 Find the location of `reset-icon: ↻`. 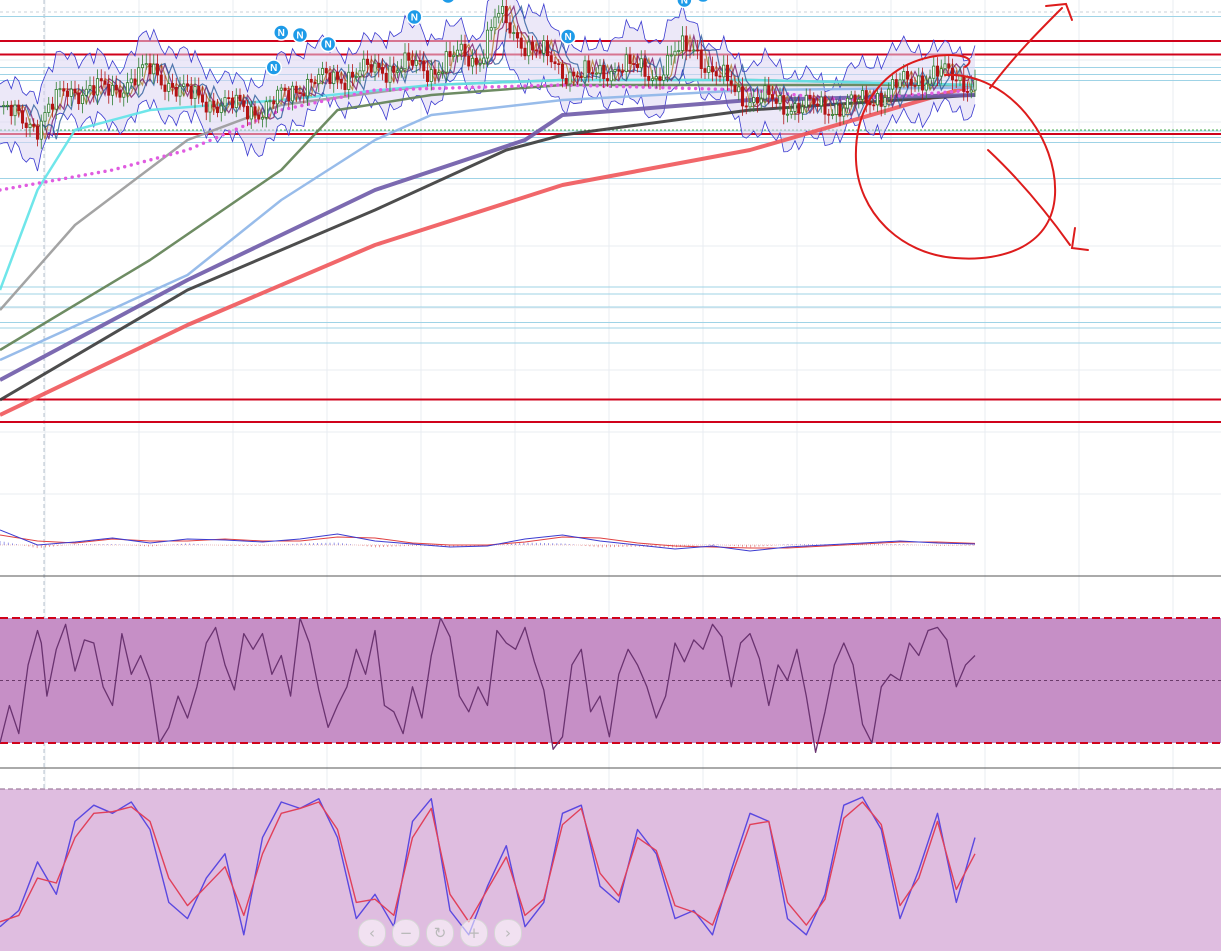

reset-icon: ↻ is located at coordinates (440, 932).